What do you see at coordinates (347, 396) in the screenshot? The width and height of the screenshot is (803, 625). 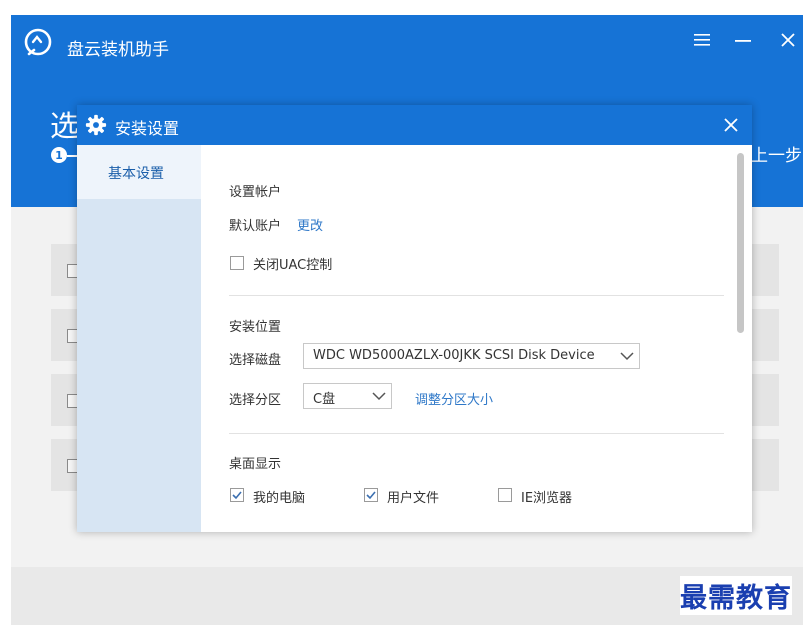 I see `partition-select: C盘` at bounding box center [347, 396].